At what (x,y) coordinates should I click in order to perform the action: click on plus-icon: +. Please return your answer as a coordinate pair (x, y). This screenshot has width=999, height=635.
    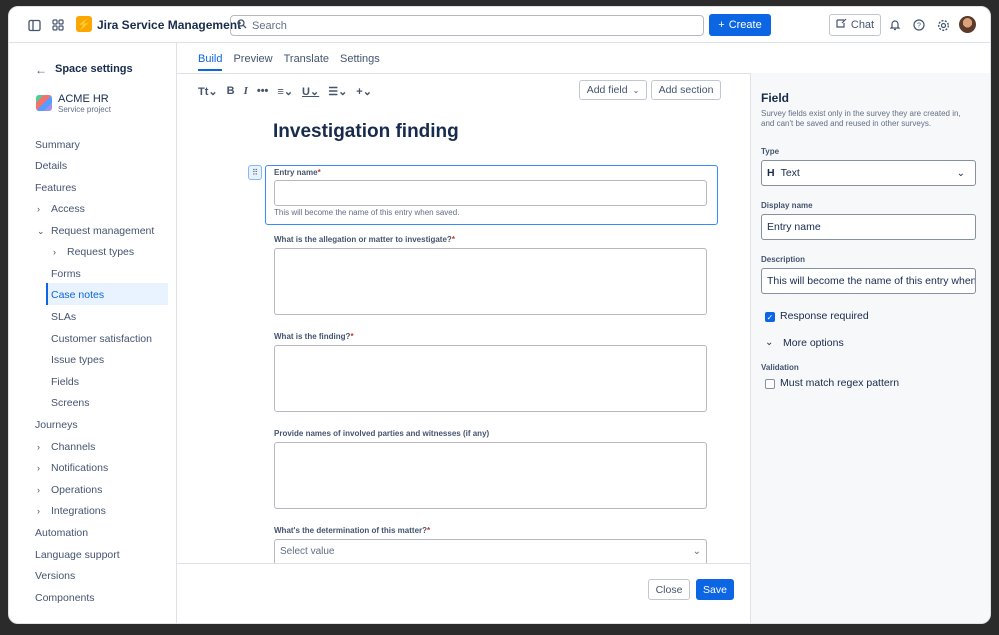
    Looking at the image, I should click on (721, 25).